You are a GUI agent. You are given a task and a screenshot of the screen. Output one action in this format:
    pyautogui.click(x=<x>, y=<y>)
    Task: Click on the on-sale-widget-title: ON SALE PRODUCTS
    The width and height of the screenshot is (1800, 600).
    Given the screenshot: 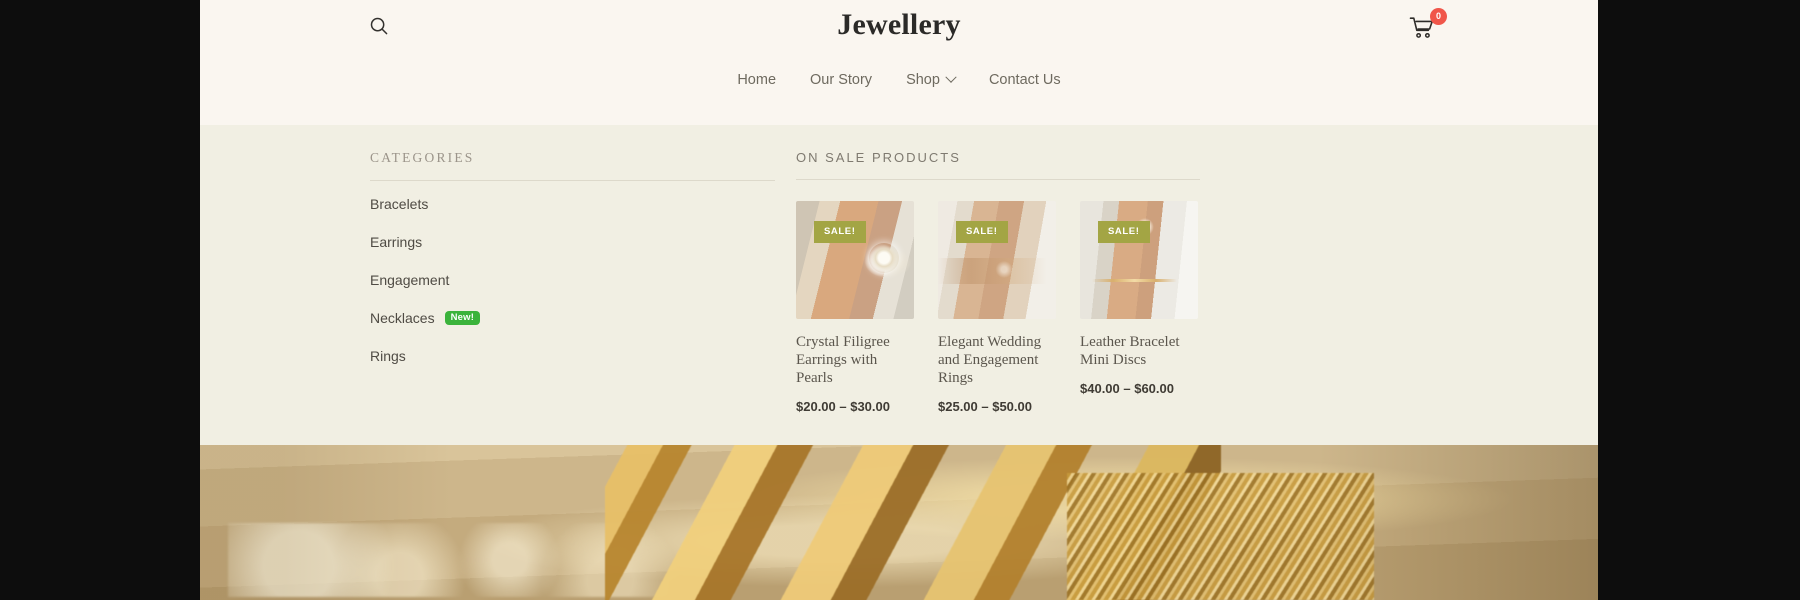 What is the action you would take?
    pyautogui.click(x=878, y=157)
    